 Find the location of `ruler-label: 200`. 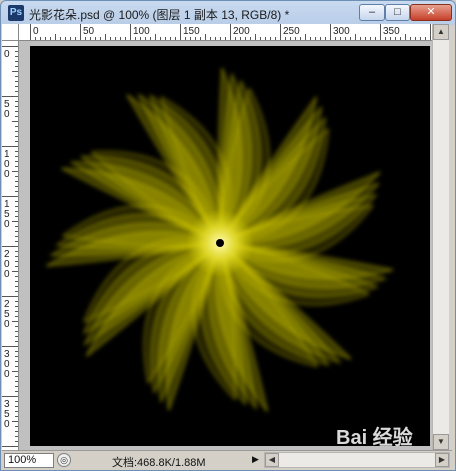

ruler-label: 200 is located at coordinates (241, 31).